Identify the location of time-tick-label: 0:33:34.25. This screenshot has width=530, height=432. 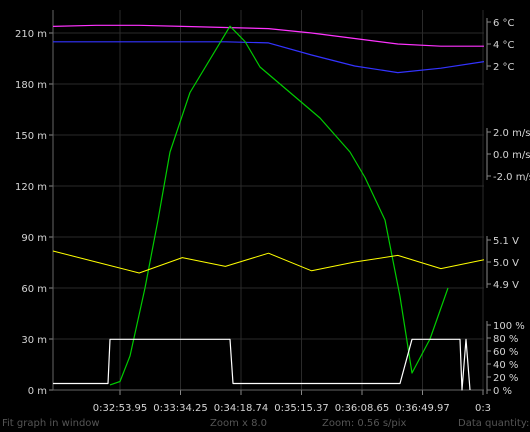
(180, 408).